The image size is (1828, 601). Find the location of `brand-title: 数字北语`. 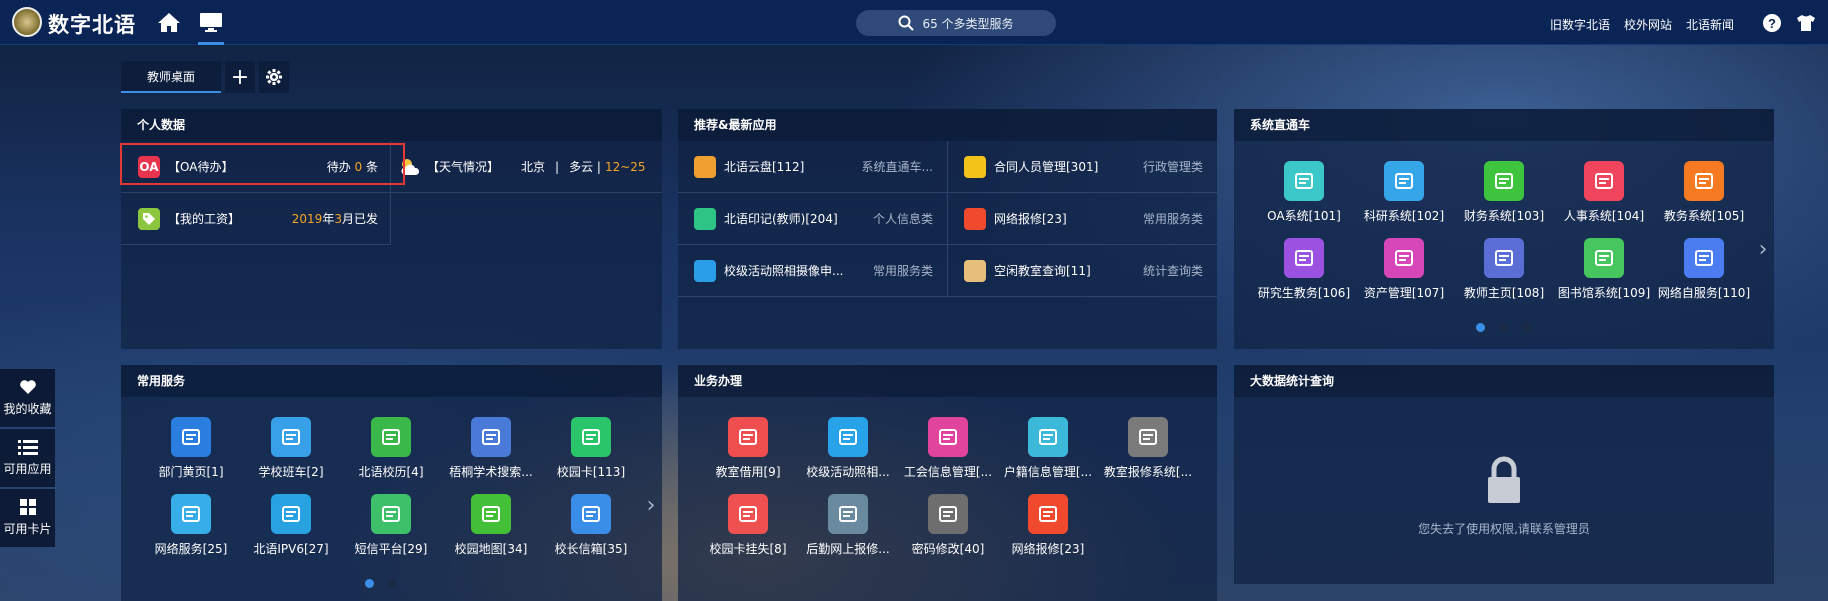

brand-title: 数字北语 is located at coordinates (92, 24).